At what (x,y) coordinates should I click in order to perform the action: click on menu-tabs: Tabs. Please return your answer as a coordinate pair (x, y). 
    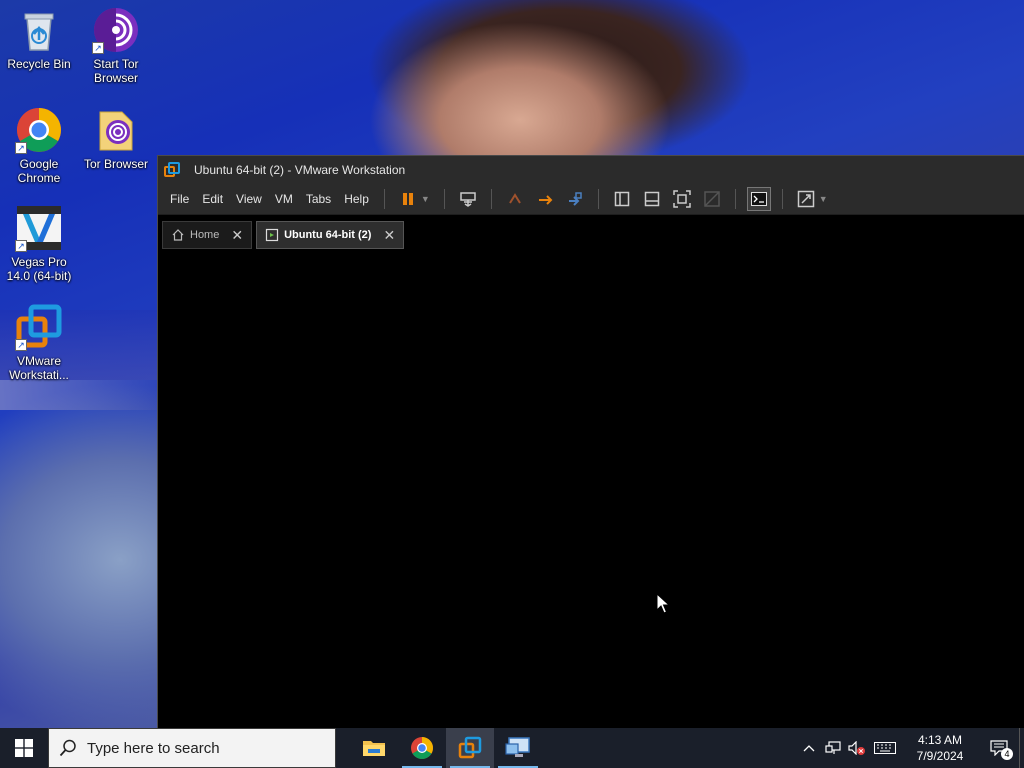
    Looking at the image, I should click on (318, 199).